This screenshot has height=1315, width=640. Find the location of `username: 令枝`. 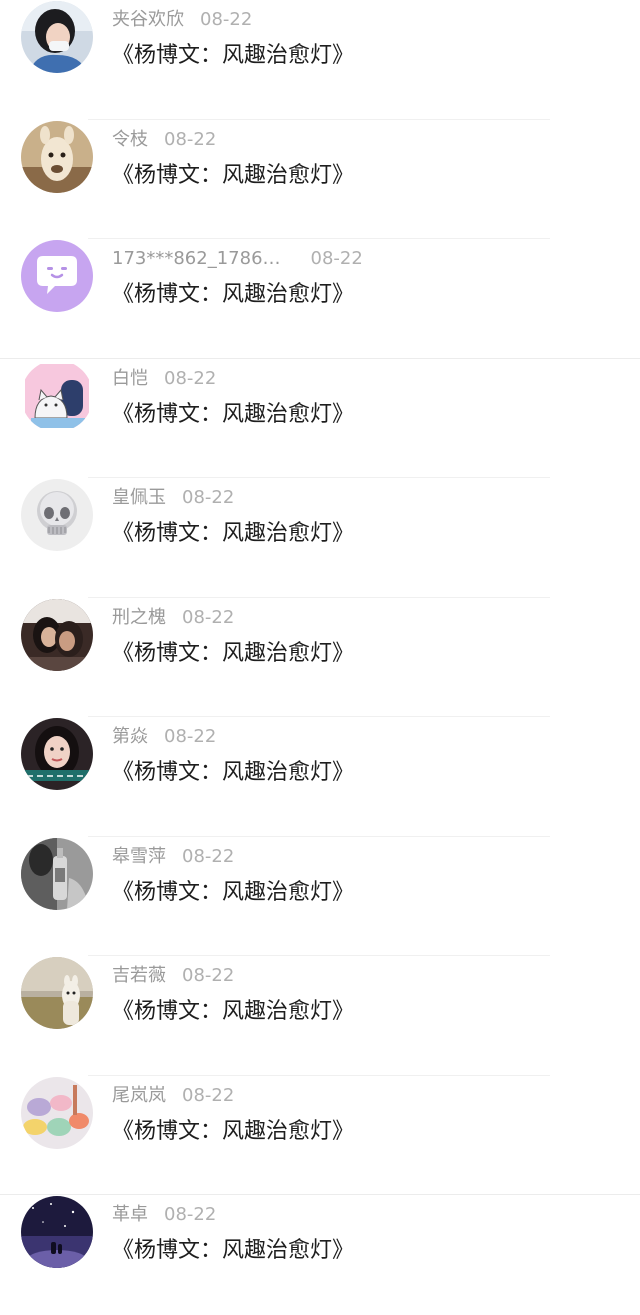

username: 令枝 is located at coordinates (130, 139).